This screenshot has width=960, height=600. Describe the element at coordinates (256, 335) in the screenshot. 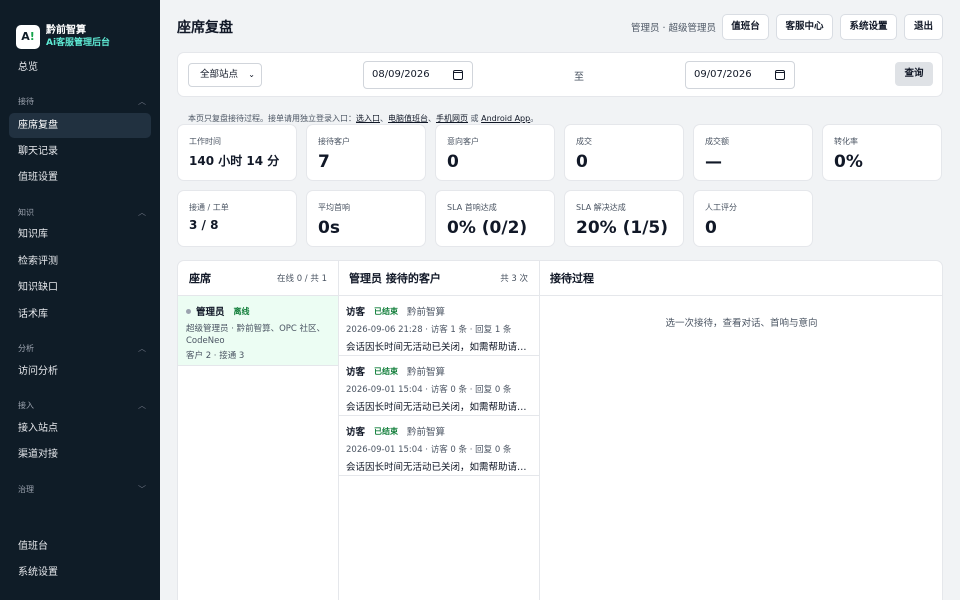

I see `agent-description: 超级管理员 · 黔前智算、OPC 社区、CodeNeo` at that location.